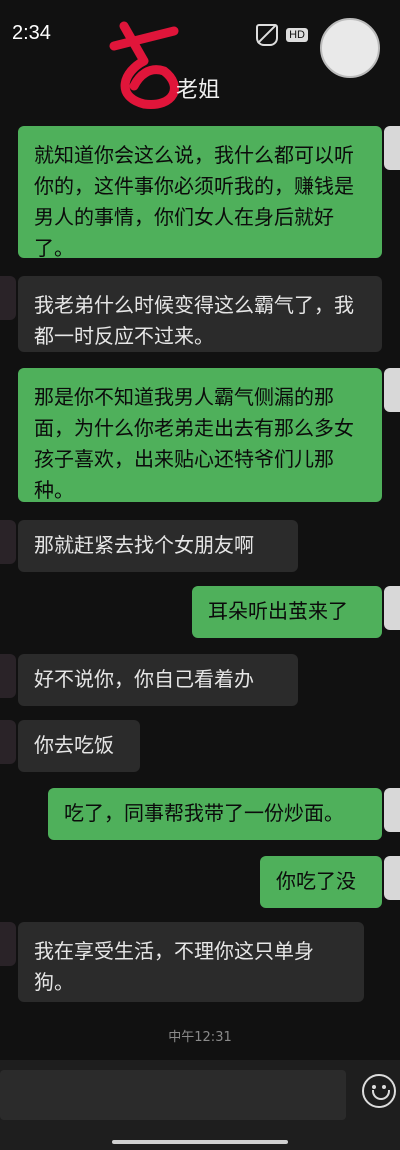  I want to click on message-bubble-sent: 吃了，同事帮我带了一份炒面。, so click(215, 814).